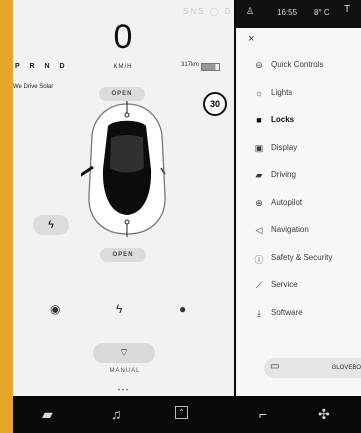 Image resolution: width=361 pixels, height=433 pixels. I want to click on page-indicator: •••, so click(124, 391).